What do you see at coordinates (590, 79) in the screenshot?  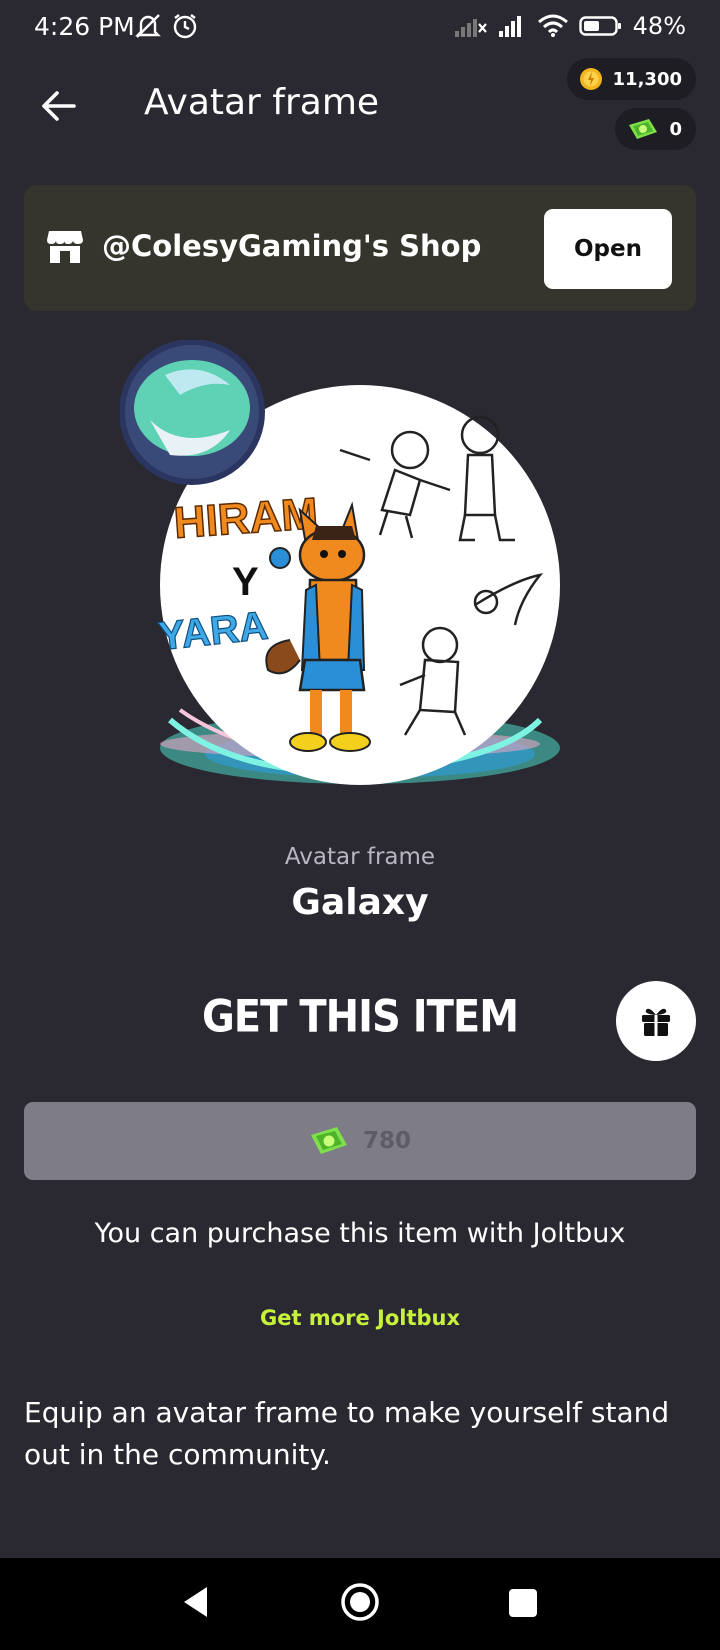 I see `coin-icon` at bounding box center [590, 79].